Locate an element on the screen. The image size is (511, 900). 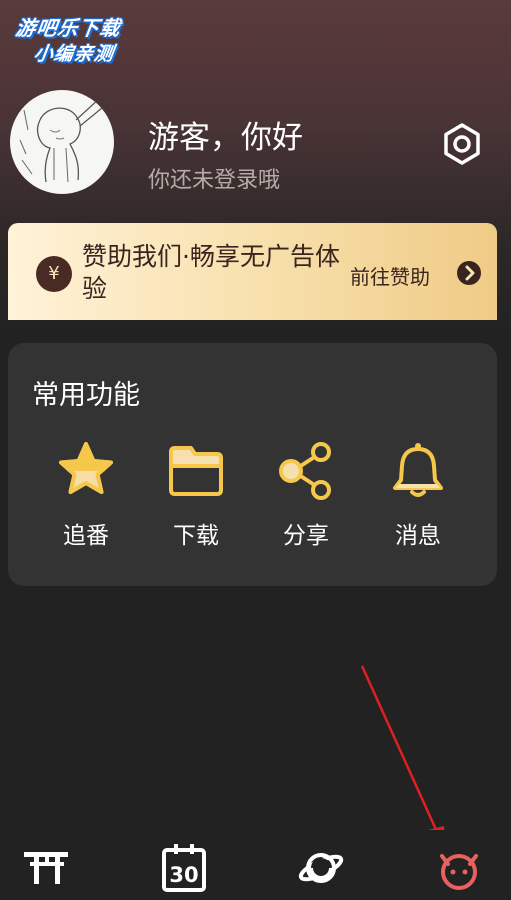
calendar-30-icon: 30 is located at coordinates (184, 868).